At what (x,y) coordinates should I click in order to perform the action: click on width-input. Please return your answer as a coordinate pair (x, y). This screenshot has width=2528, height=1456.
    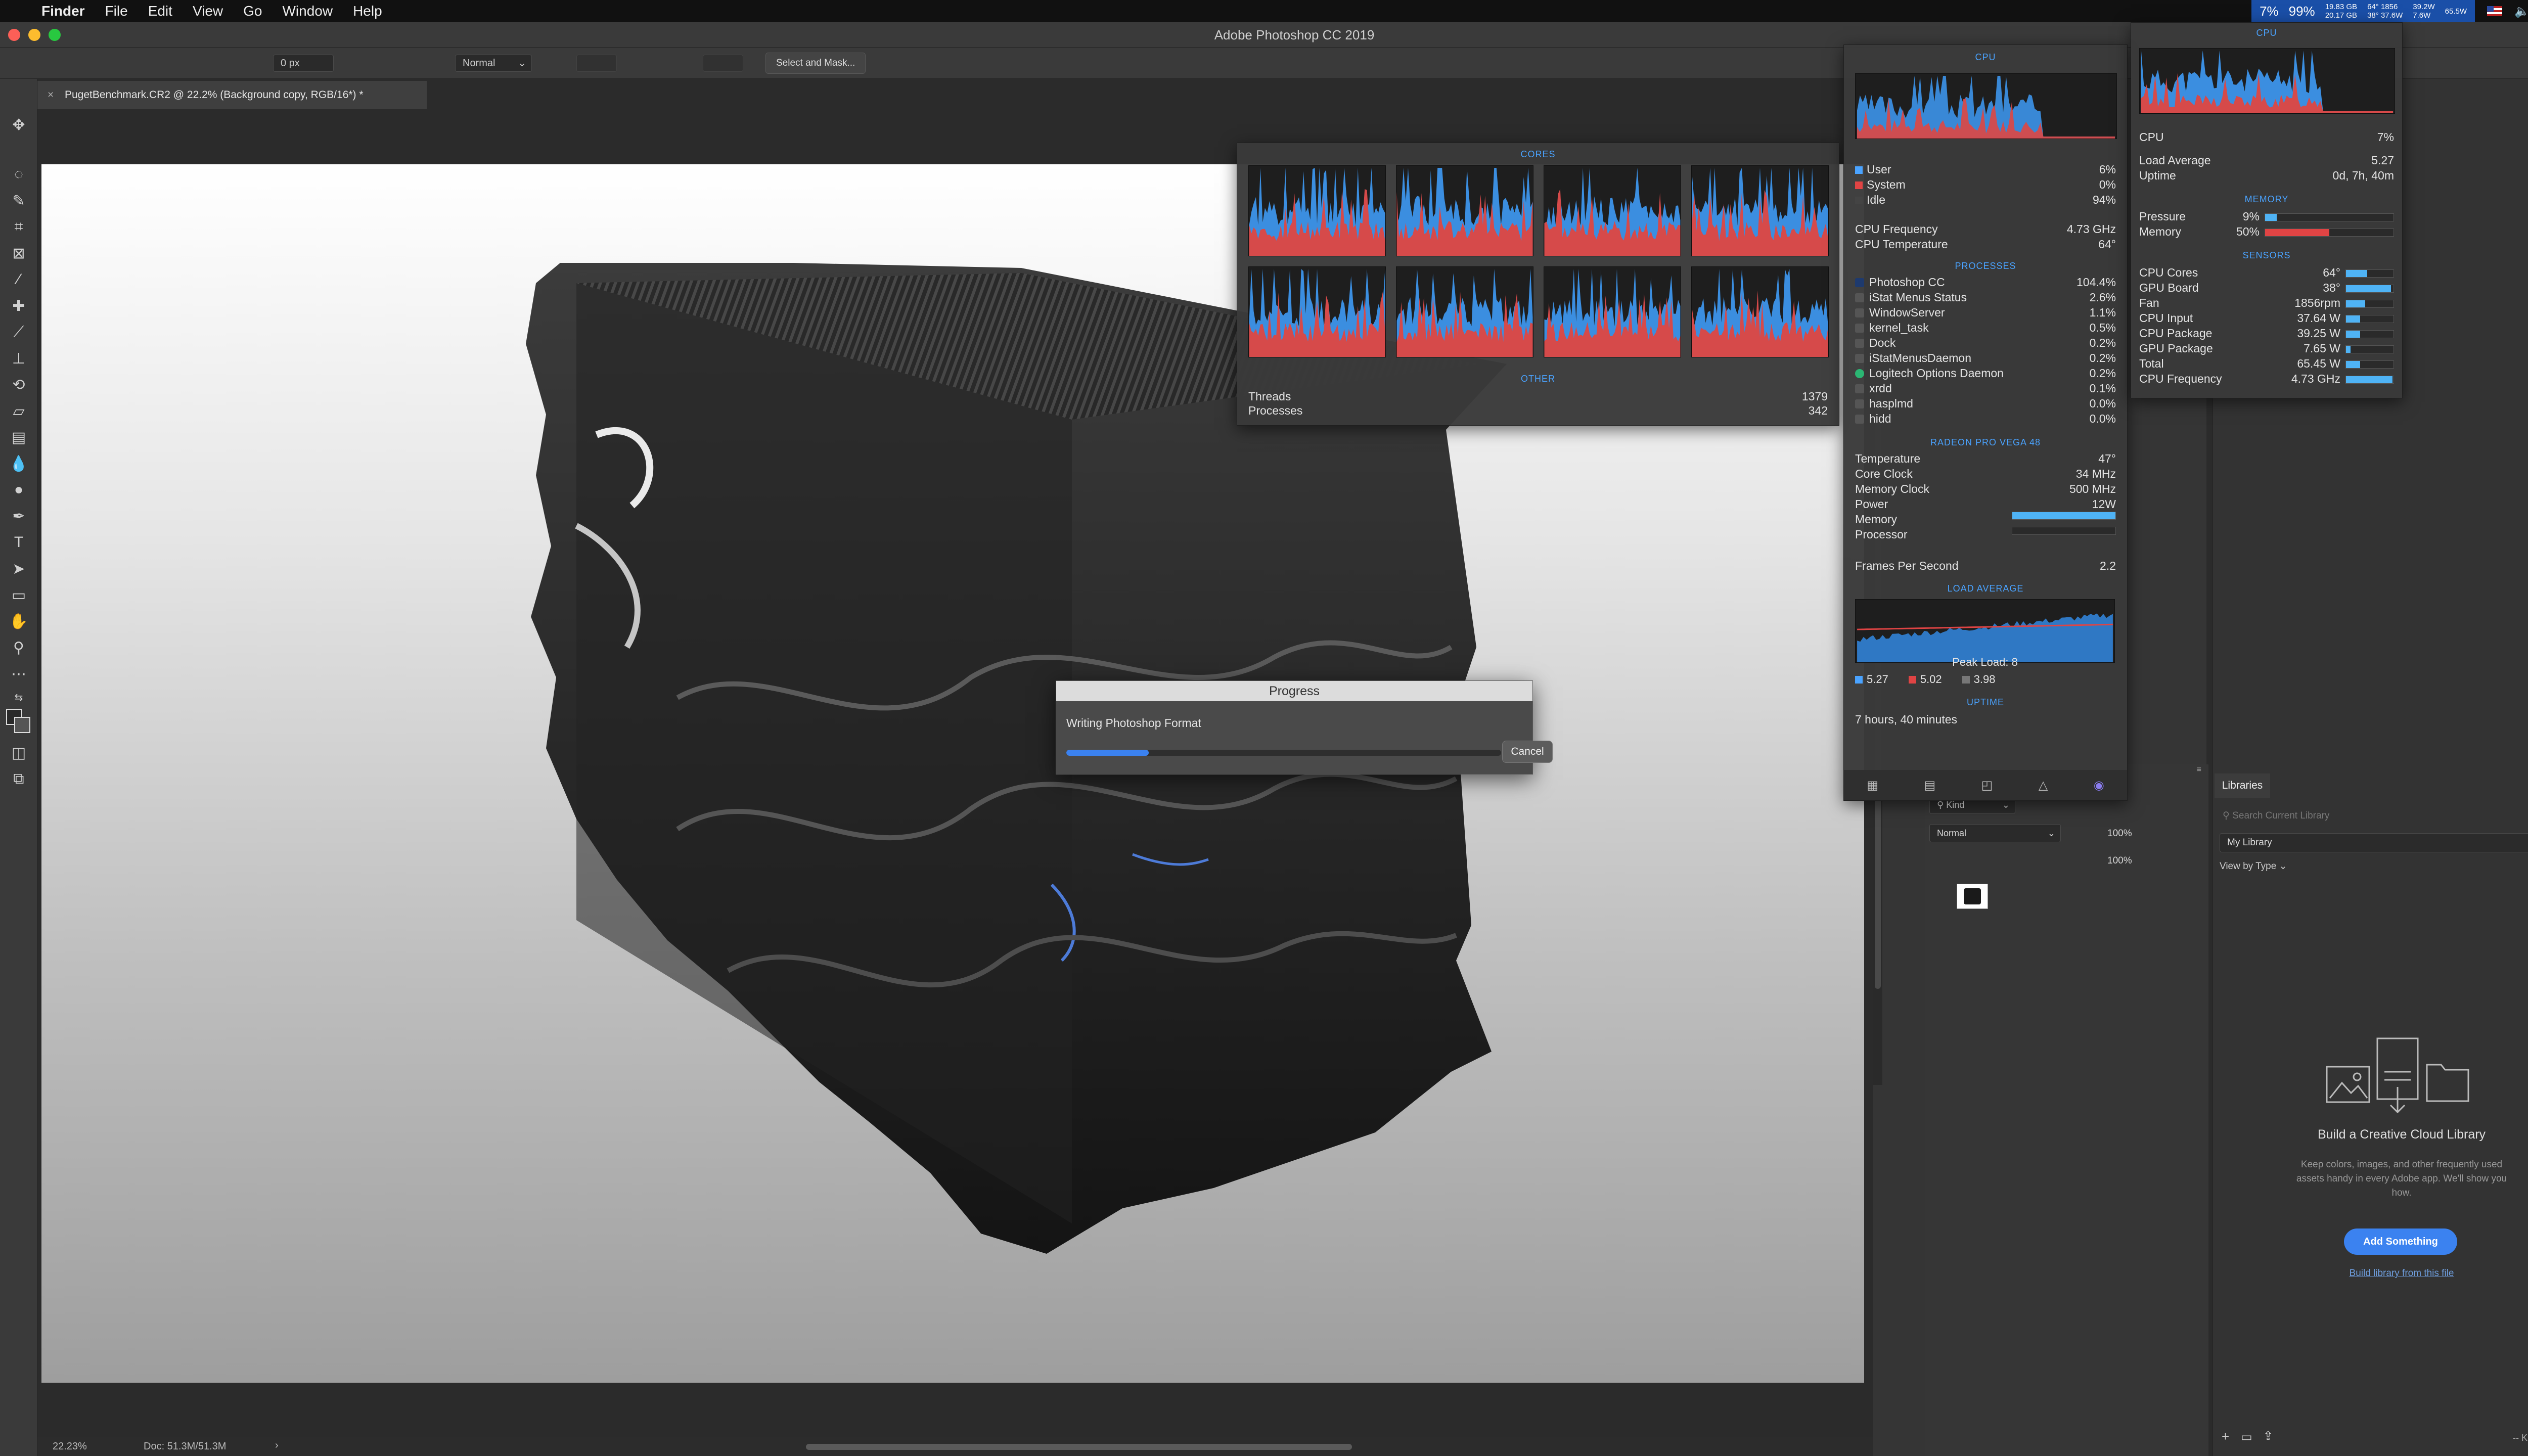
    Looking at the image, I should click on (597, 63).